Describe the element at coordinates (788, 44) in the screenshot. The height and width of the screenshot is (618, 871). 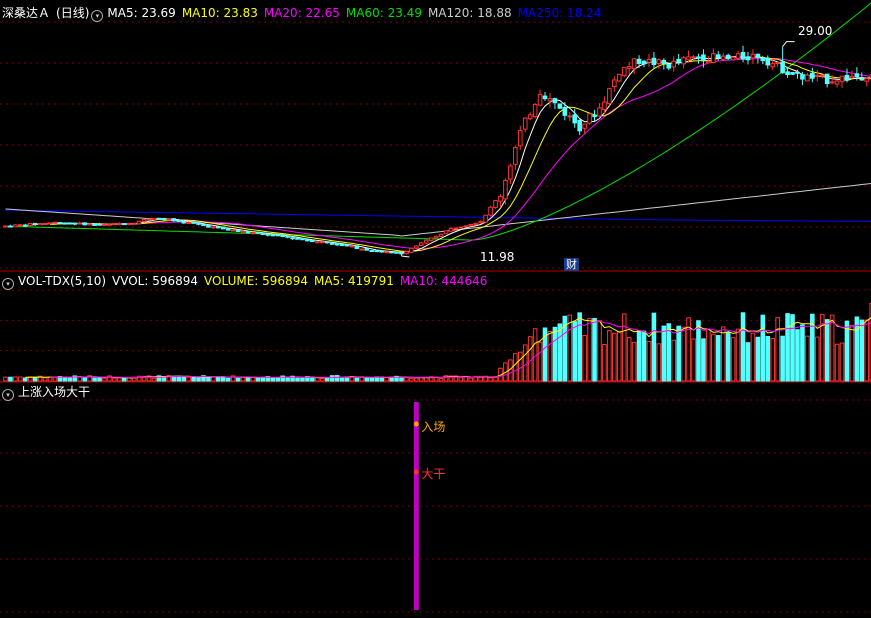
I see `high-marker` at that location.